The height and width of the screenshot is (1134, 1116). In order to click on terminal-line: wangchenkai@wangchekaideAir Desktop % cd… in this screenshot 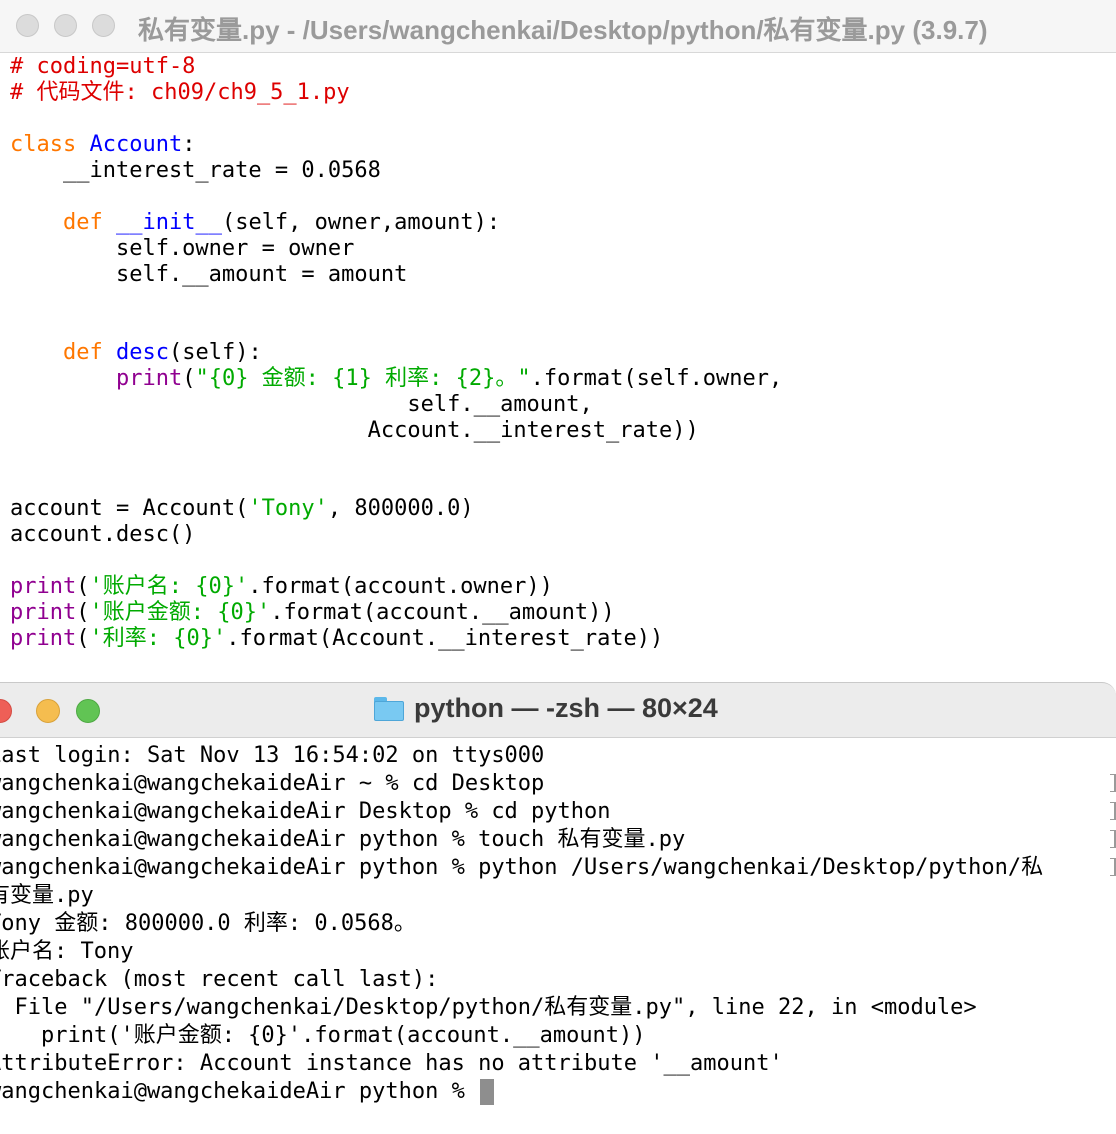, I will do `click(305, 811)`.